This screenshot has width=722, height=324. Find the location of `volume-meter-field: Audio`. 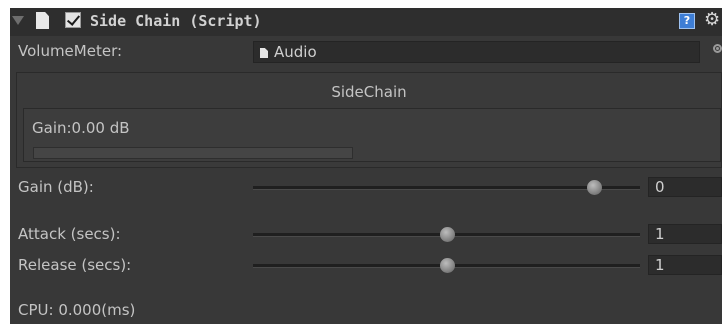

volume-meter-field: Audio is located at coordinates (476, 52).